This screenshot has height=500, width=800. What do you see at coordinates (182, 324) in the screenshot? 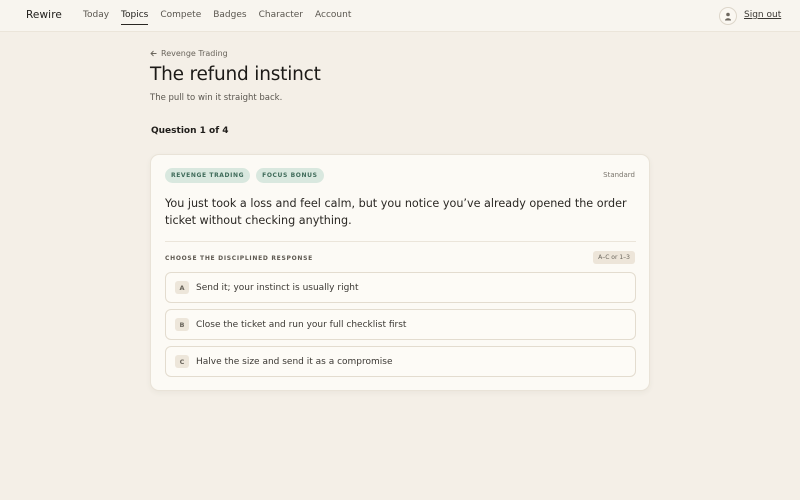
I see `option-letter-badge: B` at bounding box center [182, 324].